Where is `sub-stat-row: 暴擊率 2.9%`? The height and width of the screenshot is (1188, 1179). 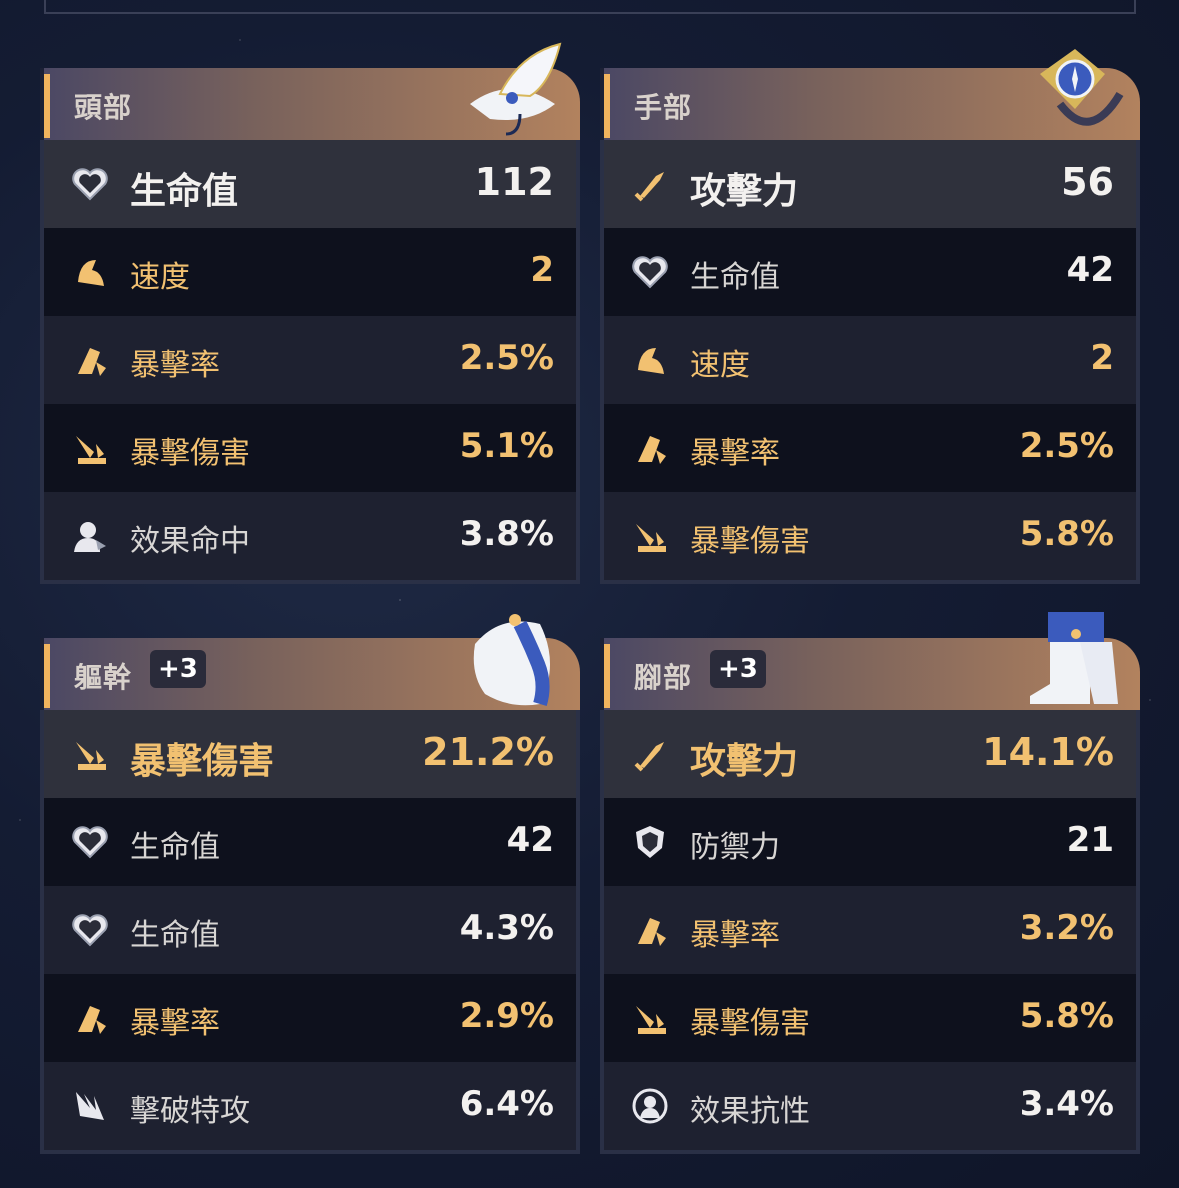
sub-stat-row: 暴擊率 2.9% is located at coordinates (310, 1018).